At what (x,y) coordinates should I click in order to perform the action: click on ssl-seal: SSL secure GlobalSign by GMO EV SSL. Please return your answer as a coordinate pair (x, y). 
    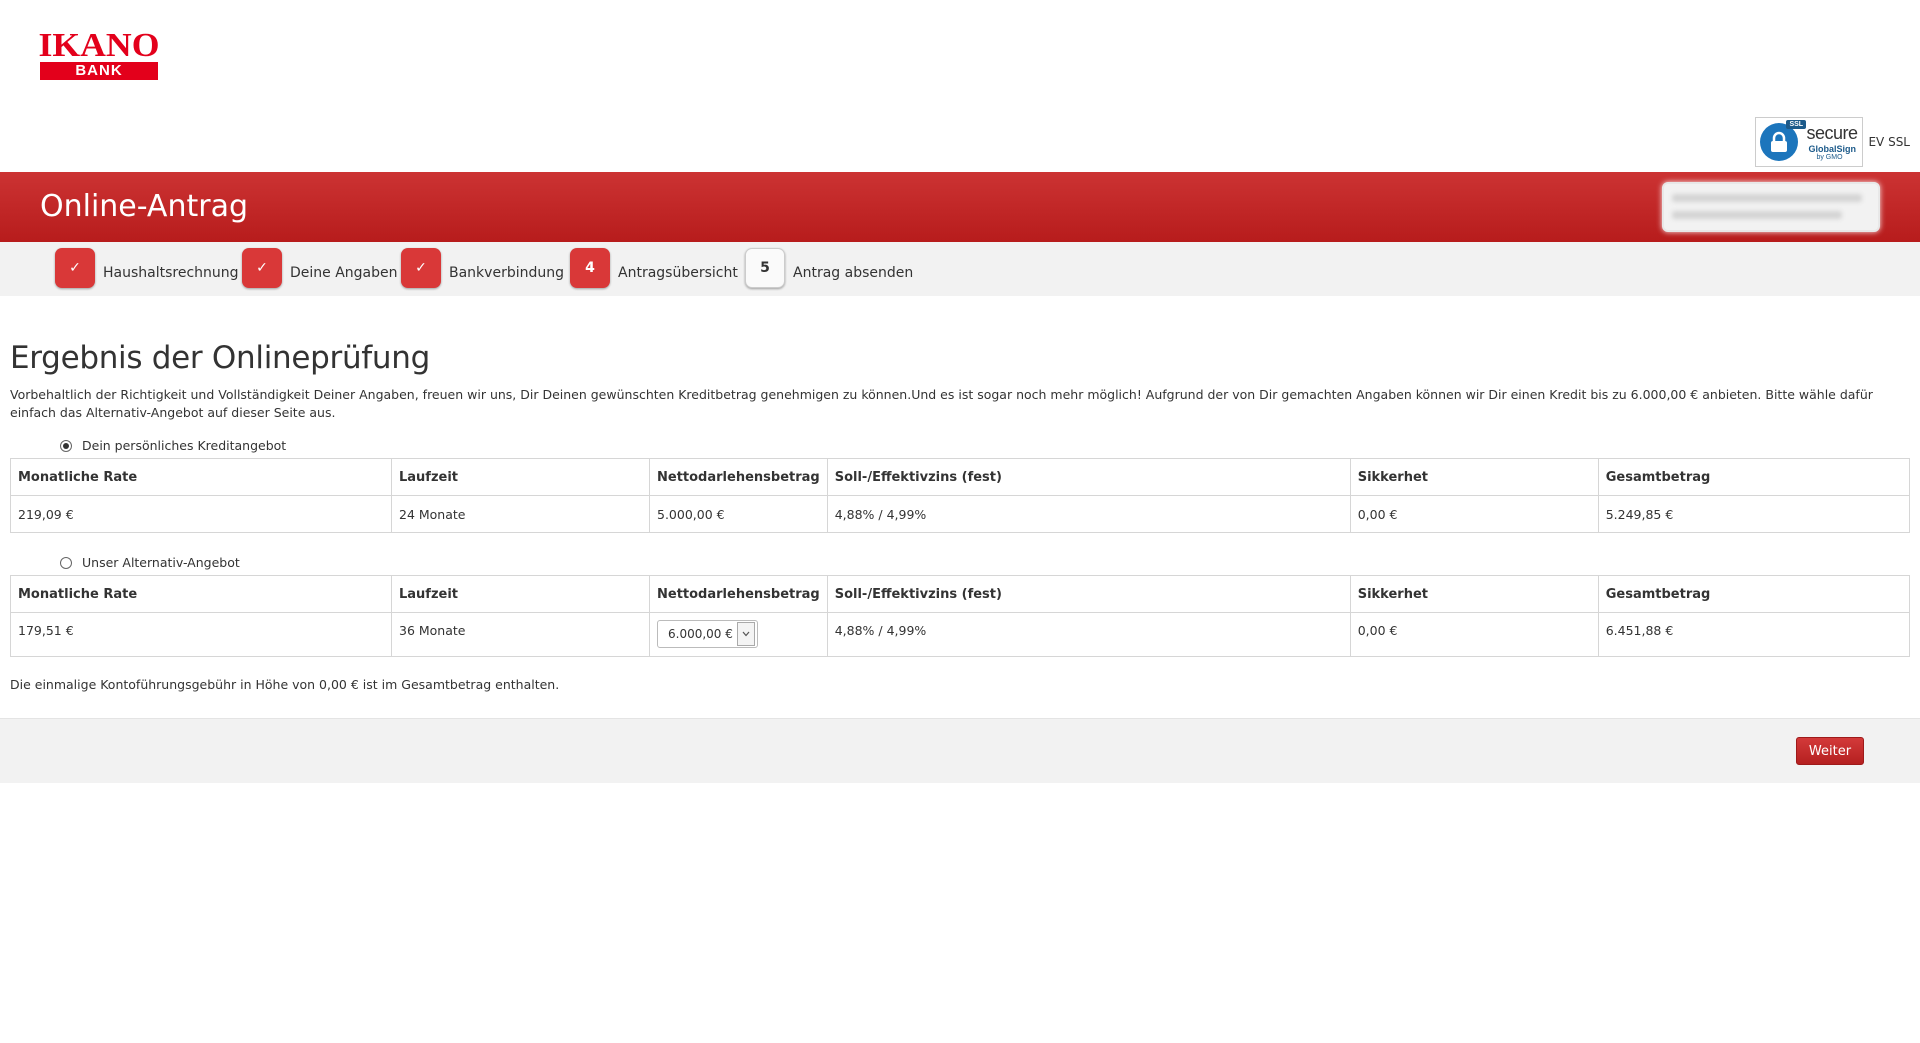
    Looking at the image, I should click on (1832, 142).